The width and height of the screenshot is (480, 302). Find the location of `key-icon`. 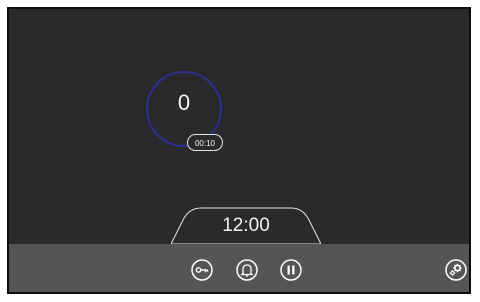

key-icon is located at coordinates (202, 270).